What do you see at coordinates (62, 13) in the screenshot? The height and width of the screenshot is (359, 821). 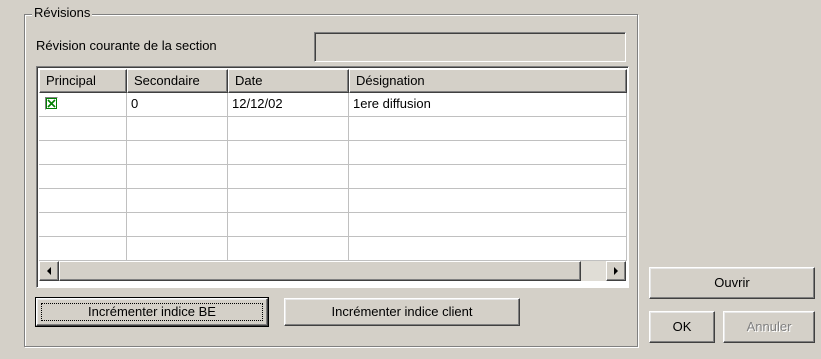 I see `revisions-group-title: Révisions` at bounding box center [62, 13].